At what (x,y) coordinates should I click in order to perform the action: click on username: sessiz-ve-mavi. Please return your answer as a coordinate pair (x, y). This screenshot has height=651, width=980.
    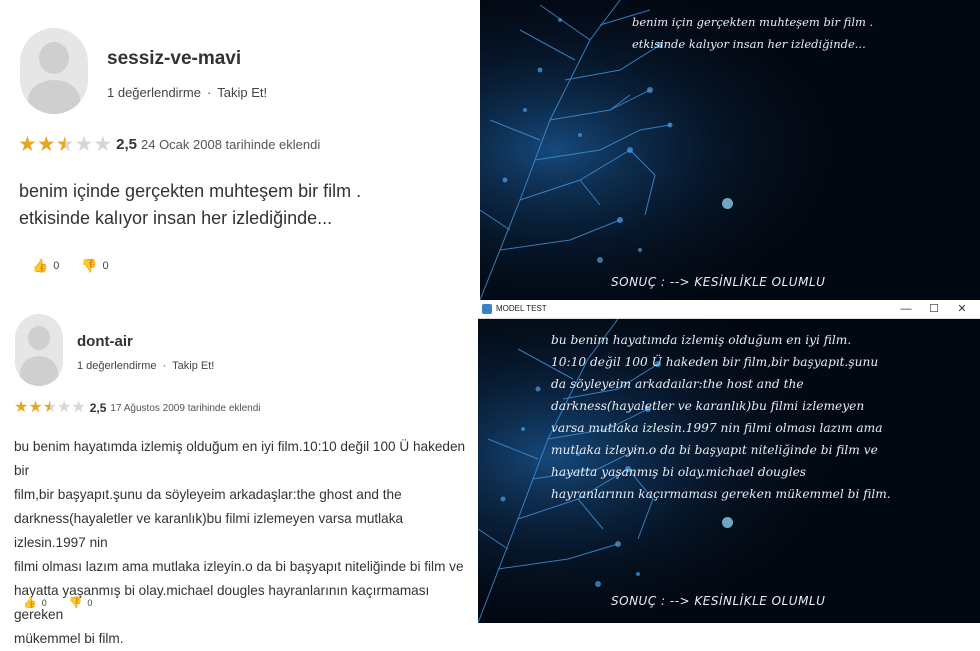
    Looking at the image, I should click on (174, 59).